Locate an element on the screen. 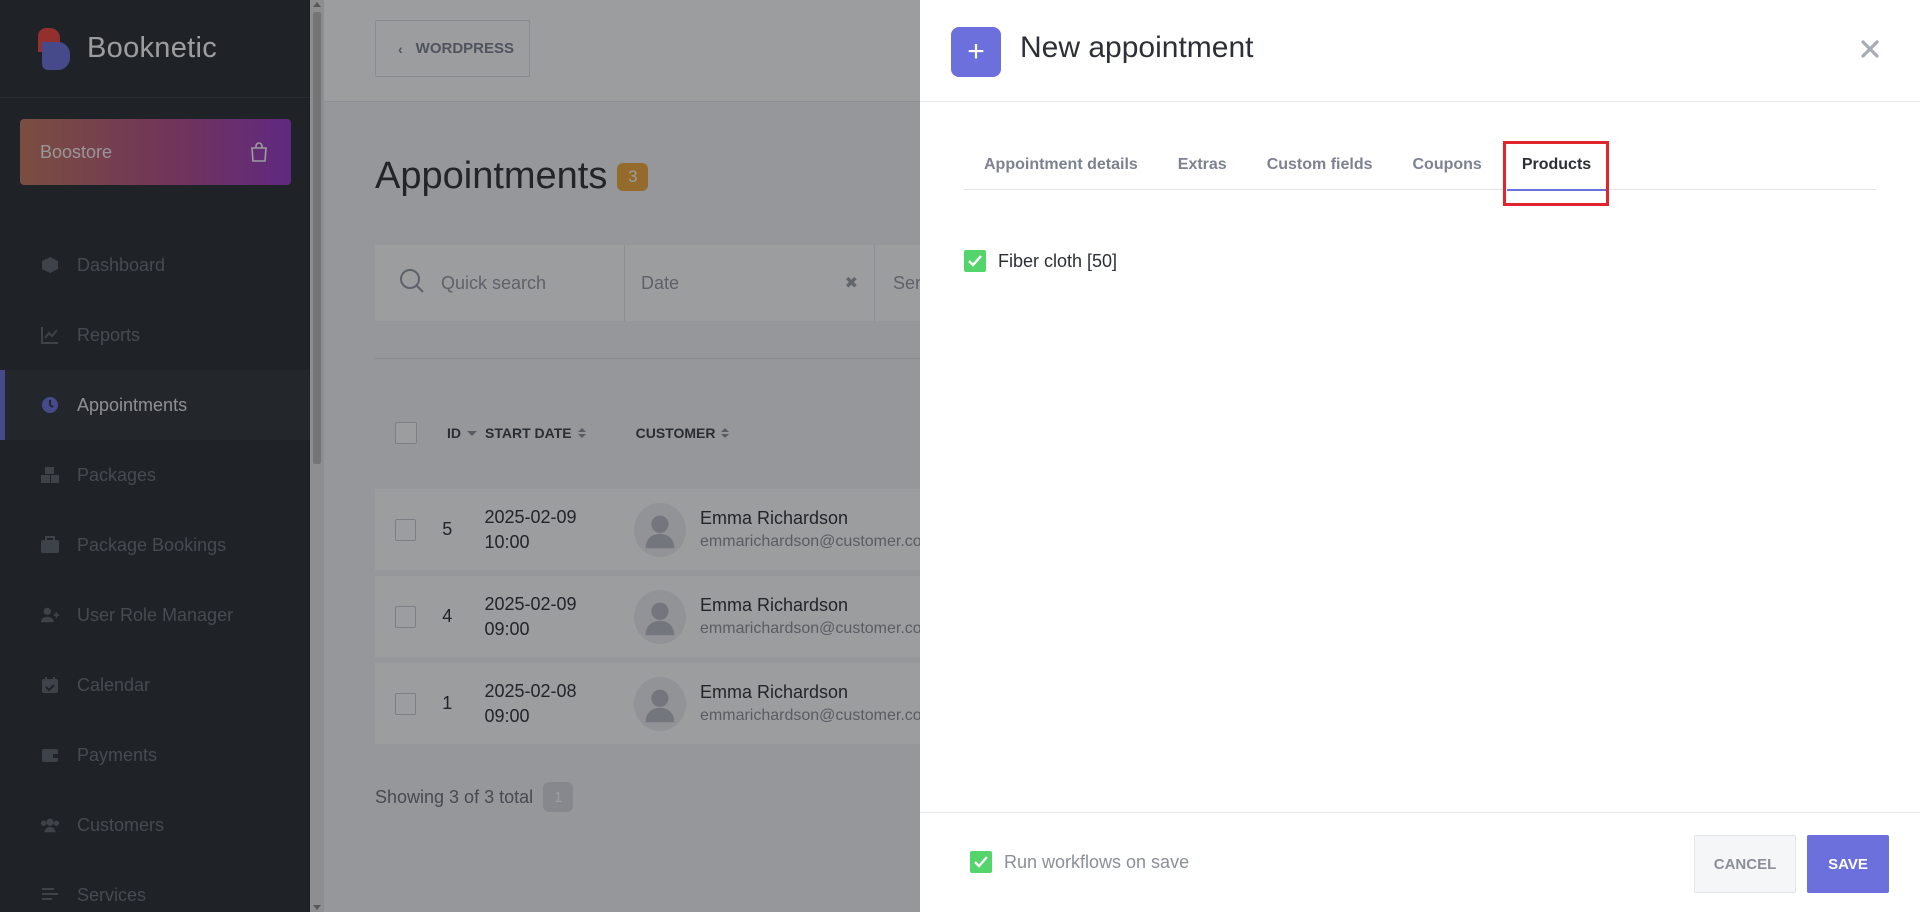 The image size is (1920, 912). tab-custom-fields: Custom fields is located at coordinates (1320, 165).